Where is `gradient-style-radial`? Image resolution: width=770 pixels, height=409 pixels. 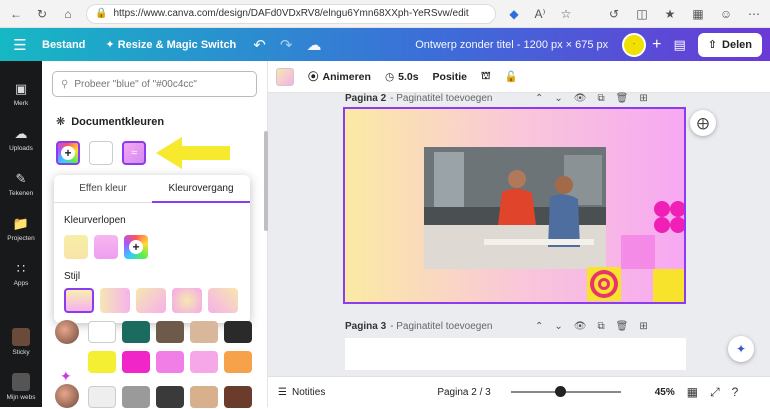
gradient-style-radial is located at coordinates (187, 300).